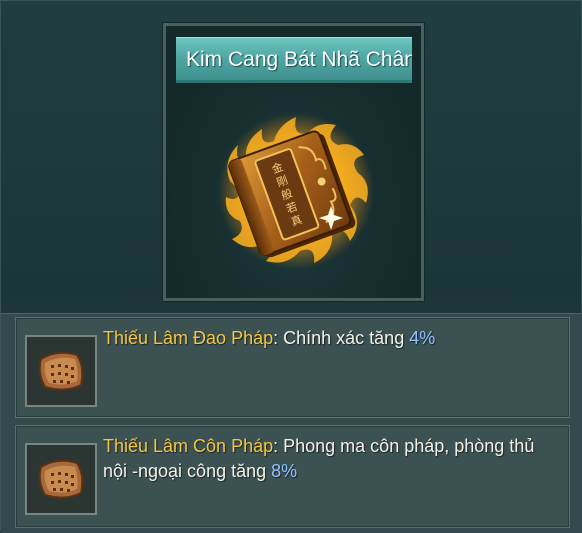  I want to click on skill-description: Thiếu Lâm Đao Pháp: Chính xác tăng 4%, so click(333, 338).